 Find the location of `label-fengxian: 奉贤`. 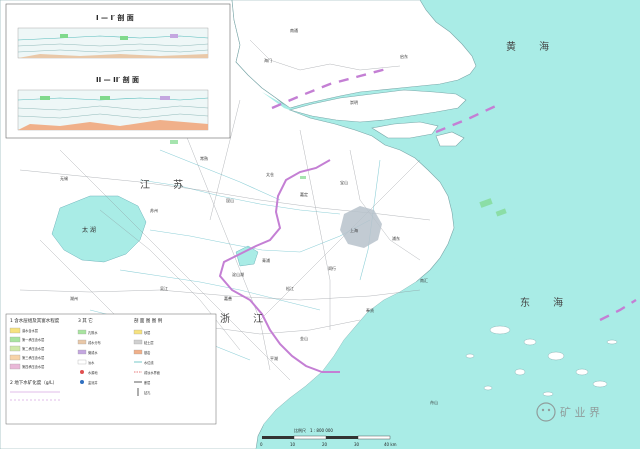

label-fengxian: 奉贤 is located at coordinates (370, 310).